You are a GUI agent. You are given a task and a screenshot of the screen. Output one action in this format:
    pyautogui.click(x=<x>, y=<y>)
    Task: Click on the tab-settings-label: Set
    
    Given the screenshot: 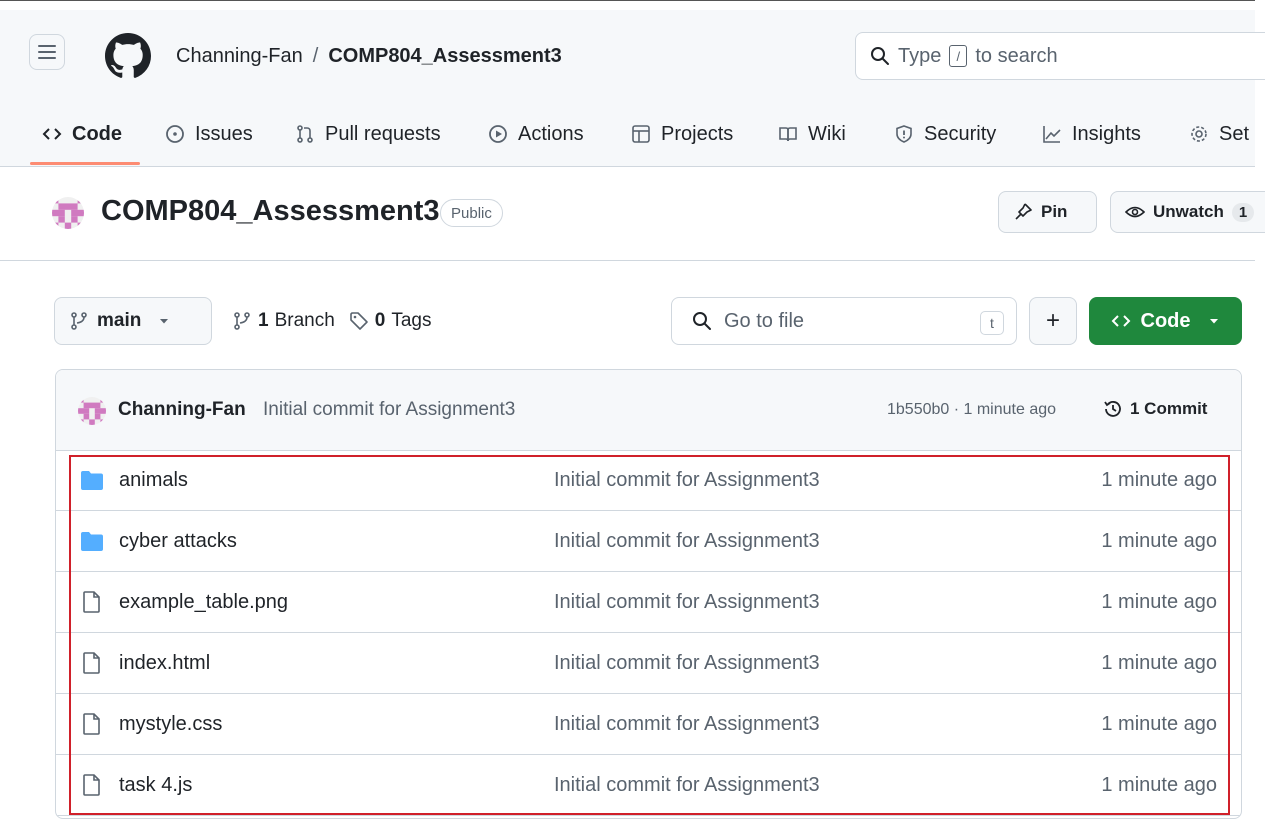 What is the action you would take?
    pyautogui.click(x=1234, y=133)
    